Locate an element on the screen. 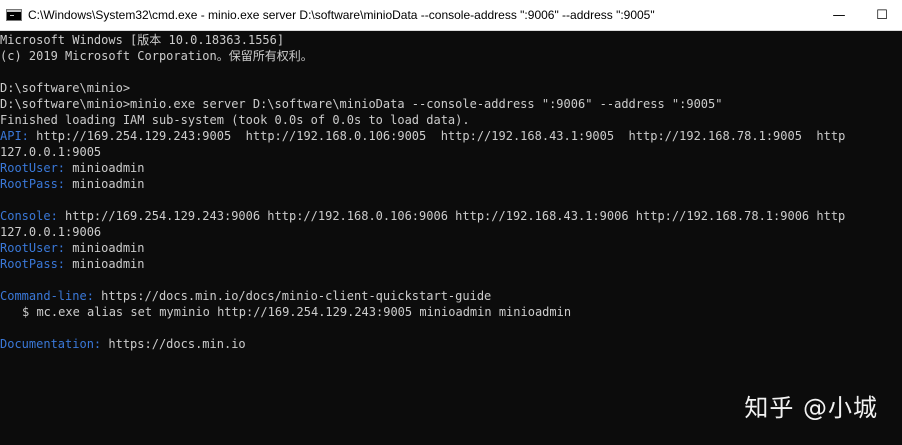 This screenshot has width=902, height=445. documentation-label: Documentation: is located at coordinates (51, 344).